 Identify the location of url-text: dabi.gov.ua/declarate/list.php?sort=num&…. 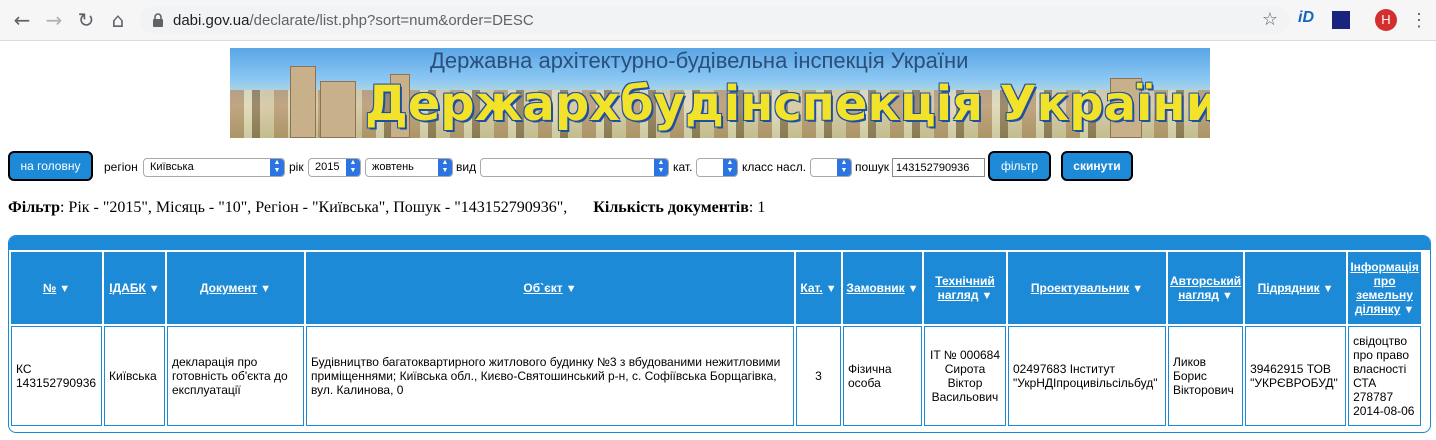
(353, 20).